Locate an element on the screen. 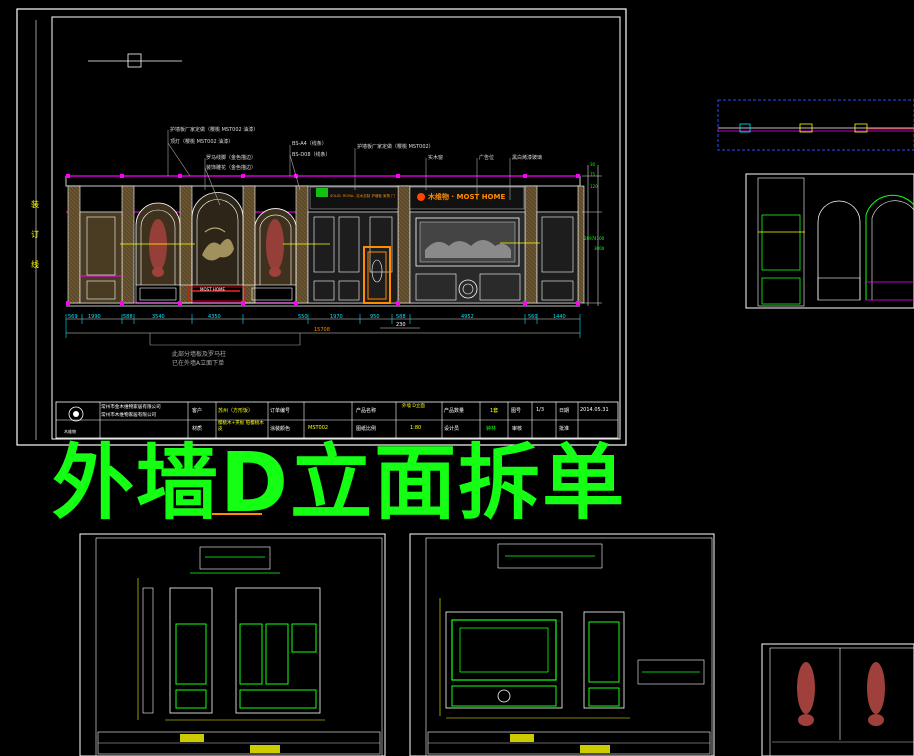 This screenshot has width=914, height=756. dim-label: 3000 is located at coordinates (599, 248).